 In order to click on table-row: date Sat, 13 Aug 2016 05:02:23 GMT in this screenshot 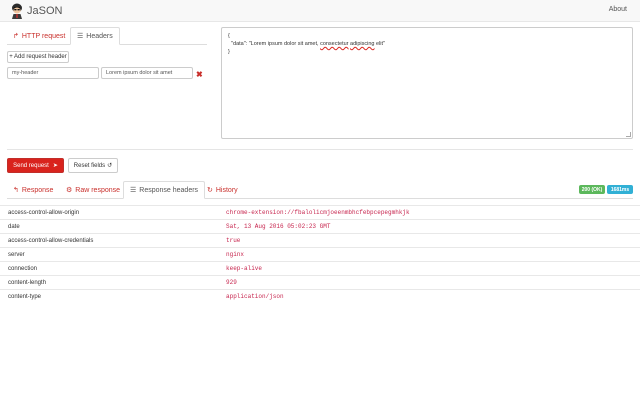, I will do `click(320, 226)`.